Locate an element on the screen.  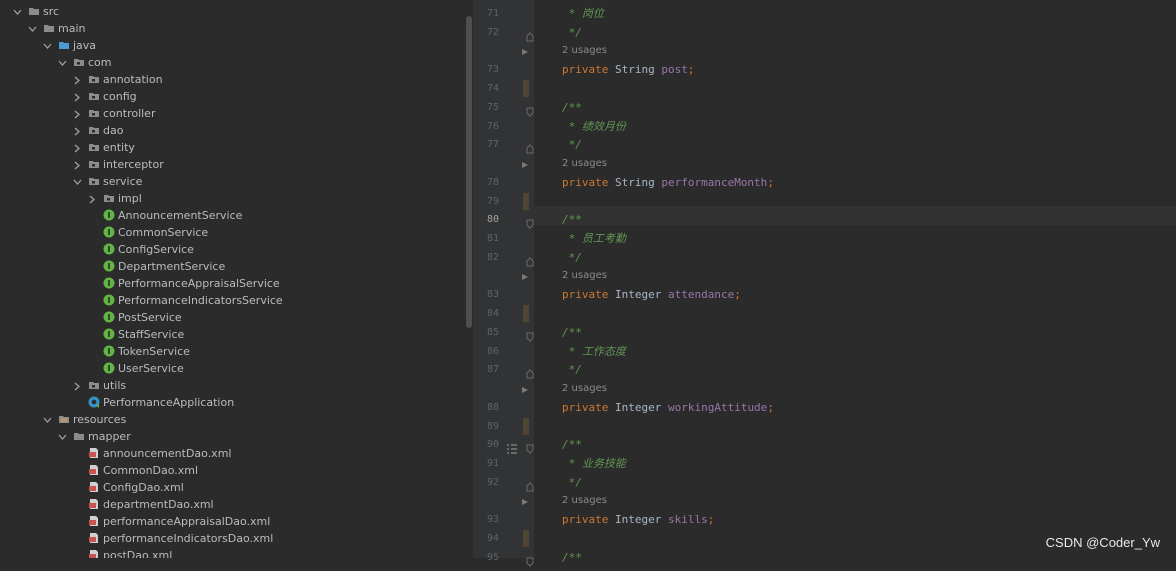
code-line: * 员工考勤 is located at coordinates (594, 238).